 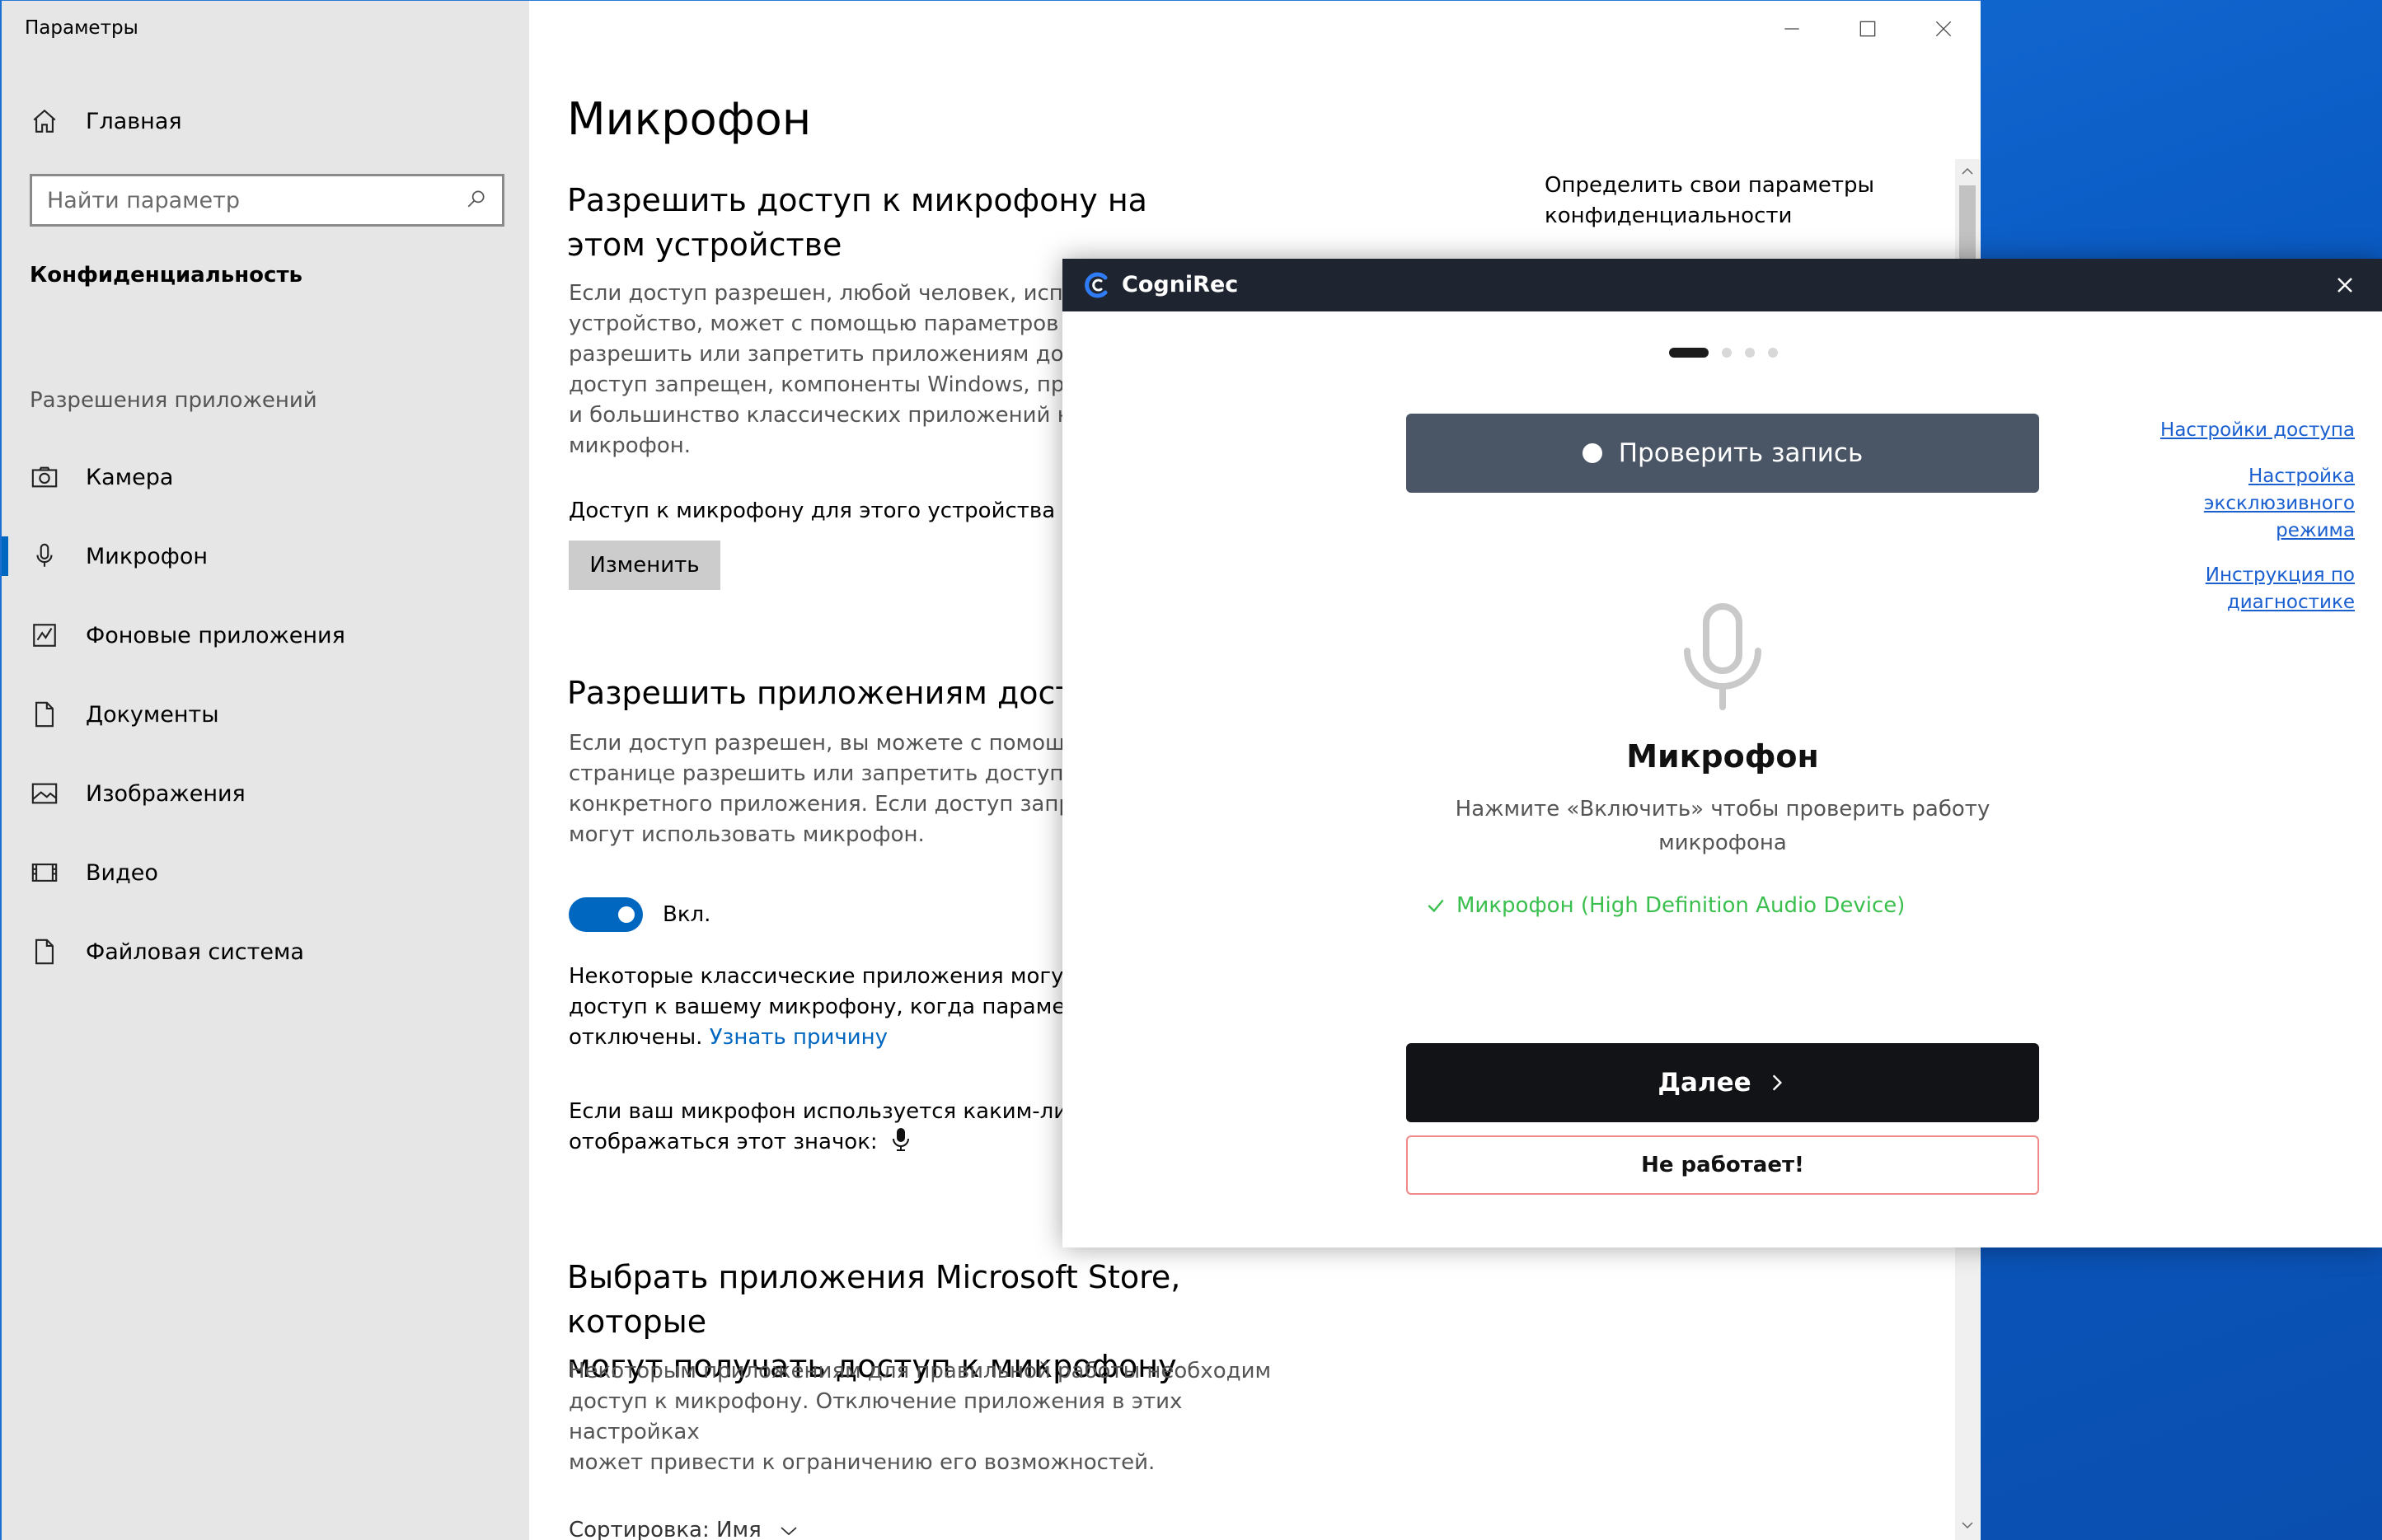 What do you see at coordinates (44, 477) in the screenshot?
I see `camera-icon` at bounding box center [44, 477].